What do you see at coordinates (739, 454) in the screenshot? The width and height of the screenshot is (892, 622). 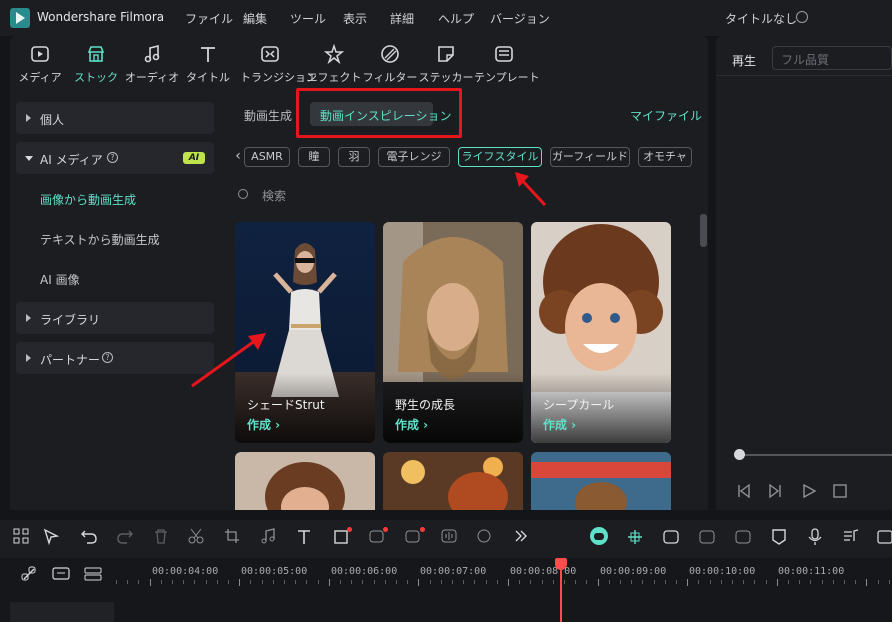 I see `preview-progress-knob` at bounding box center [739, 454].